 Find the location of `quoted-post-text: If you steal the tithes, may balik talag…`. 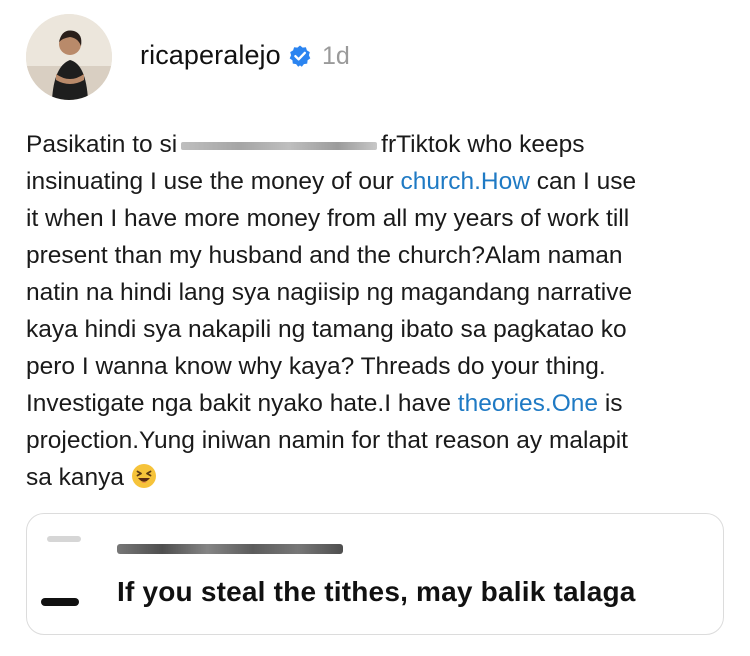

quoted-post-text: If you steal the tithes, may balik talag… is located at coordinates (376, 591).